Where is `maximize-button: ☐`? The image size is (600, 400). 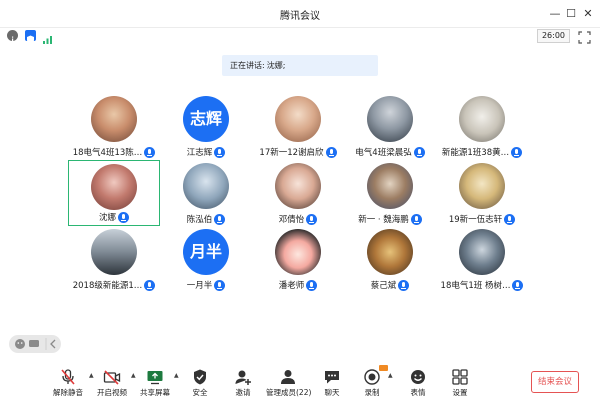
maximize-button: ☐ is located at coordinates (571, 14).